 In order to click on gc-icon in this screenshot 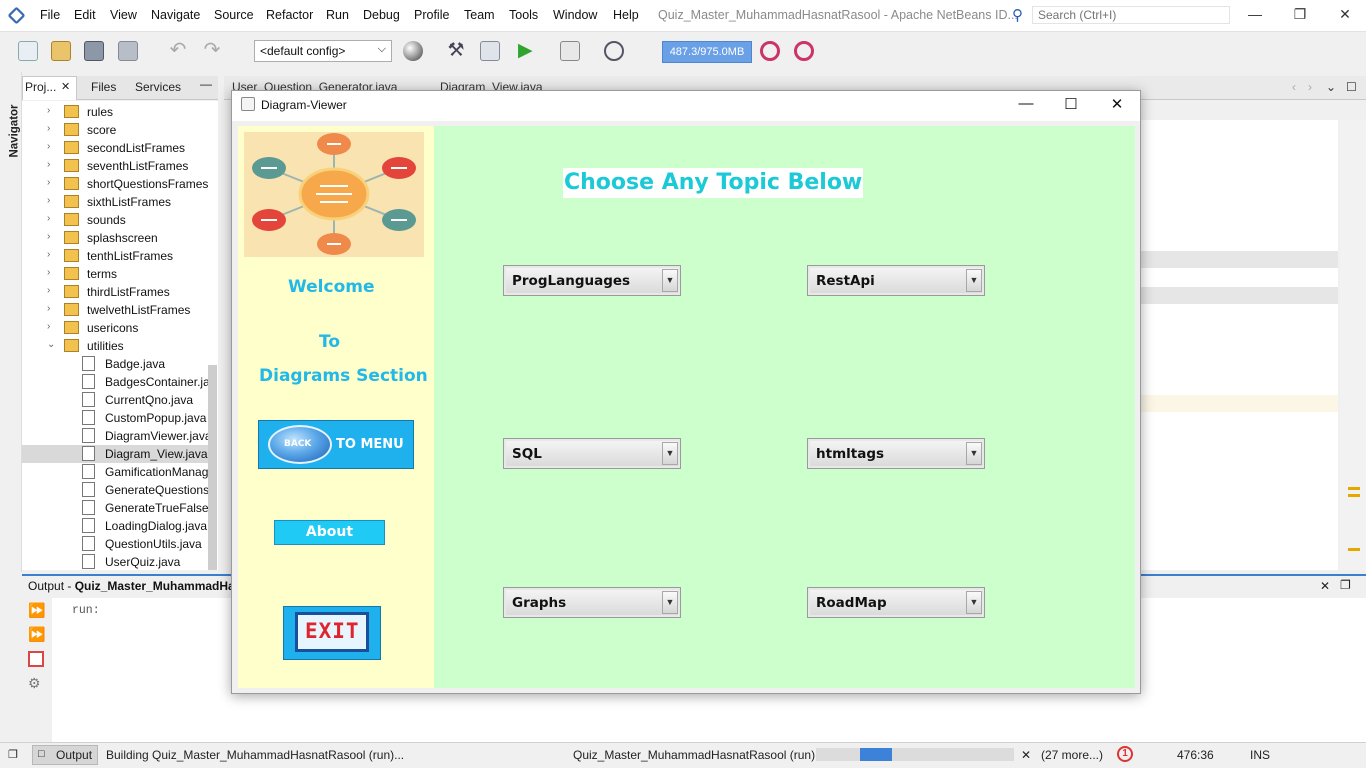, I will do `click(770, 51)`.